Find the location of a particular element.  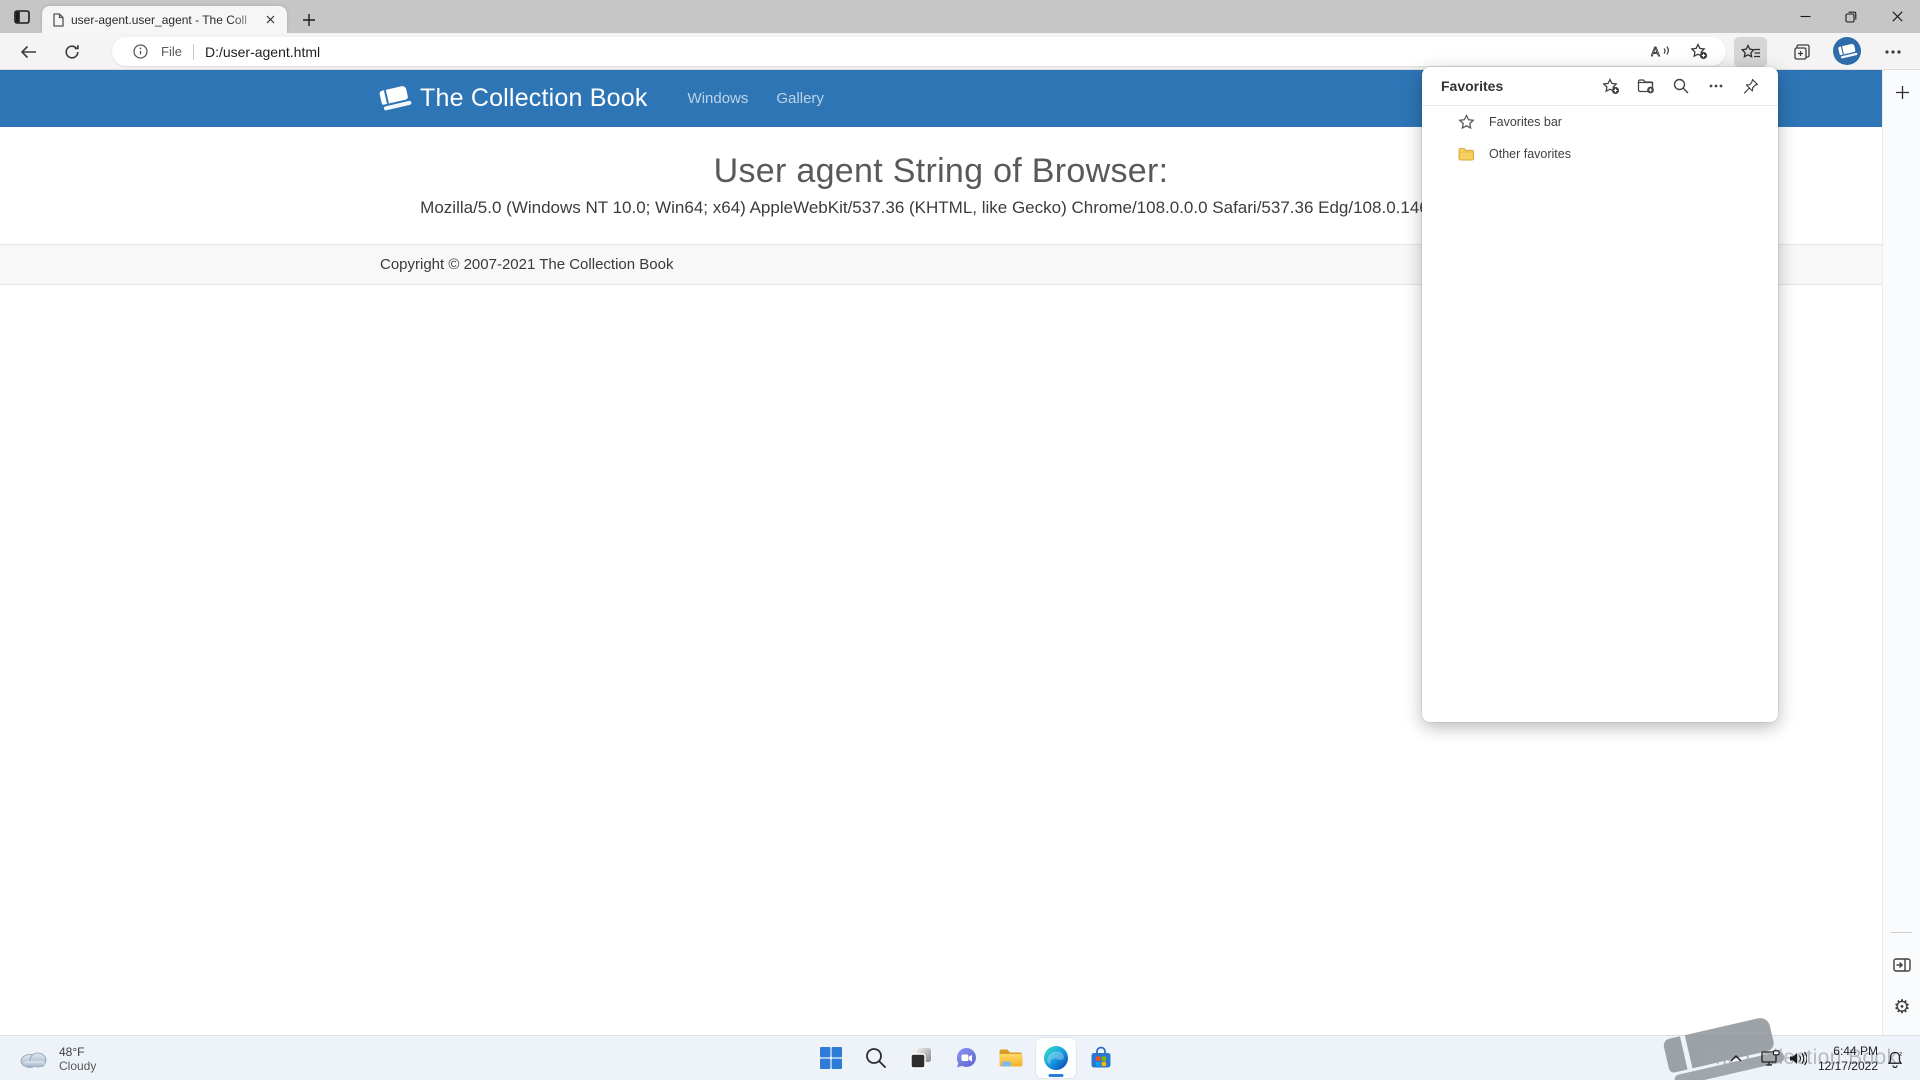

cloud-icon is located at coordinates (33, 1060).